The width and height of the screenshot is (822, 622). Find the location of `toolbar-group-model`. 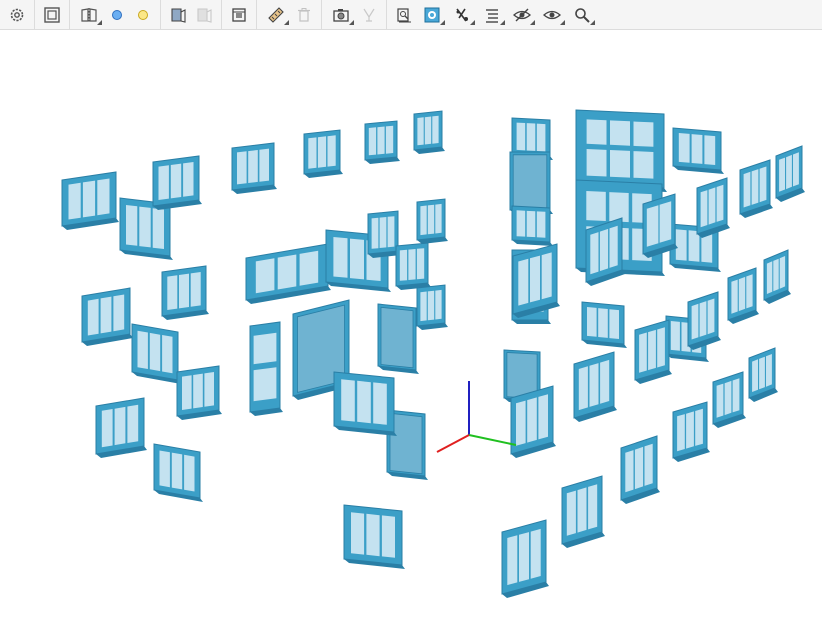

toolbar-group-model is located at coordinates (239, 14).